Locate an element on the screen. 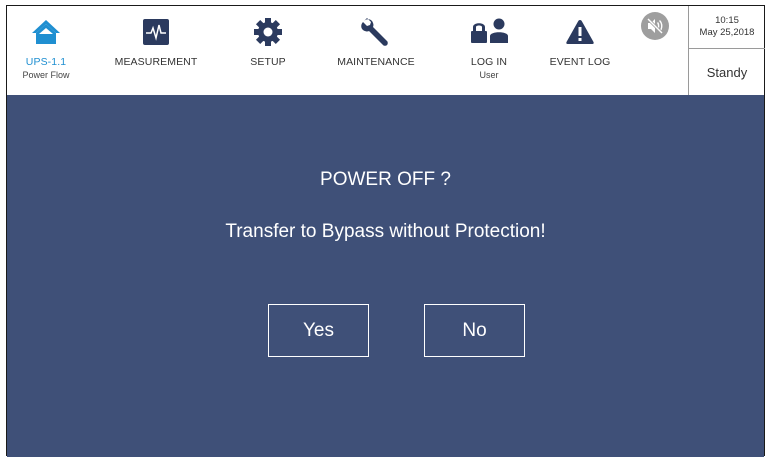 Image resolution: width=771 pixels, height=457 pixels. dialog-message: Transfer to Bypass without Protection! is located at coordinates (385, 231).